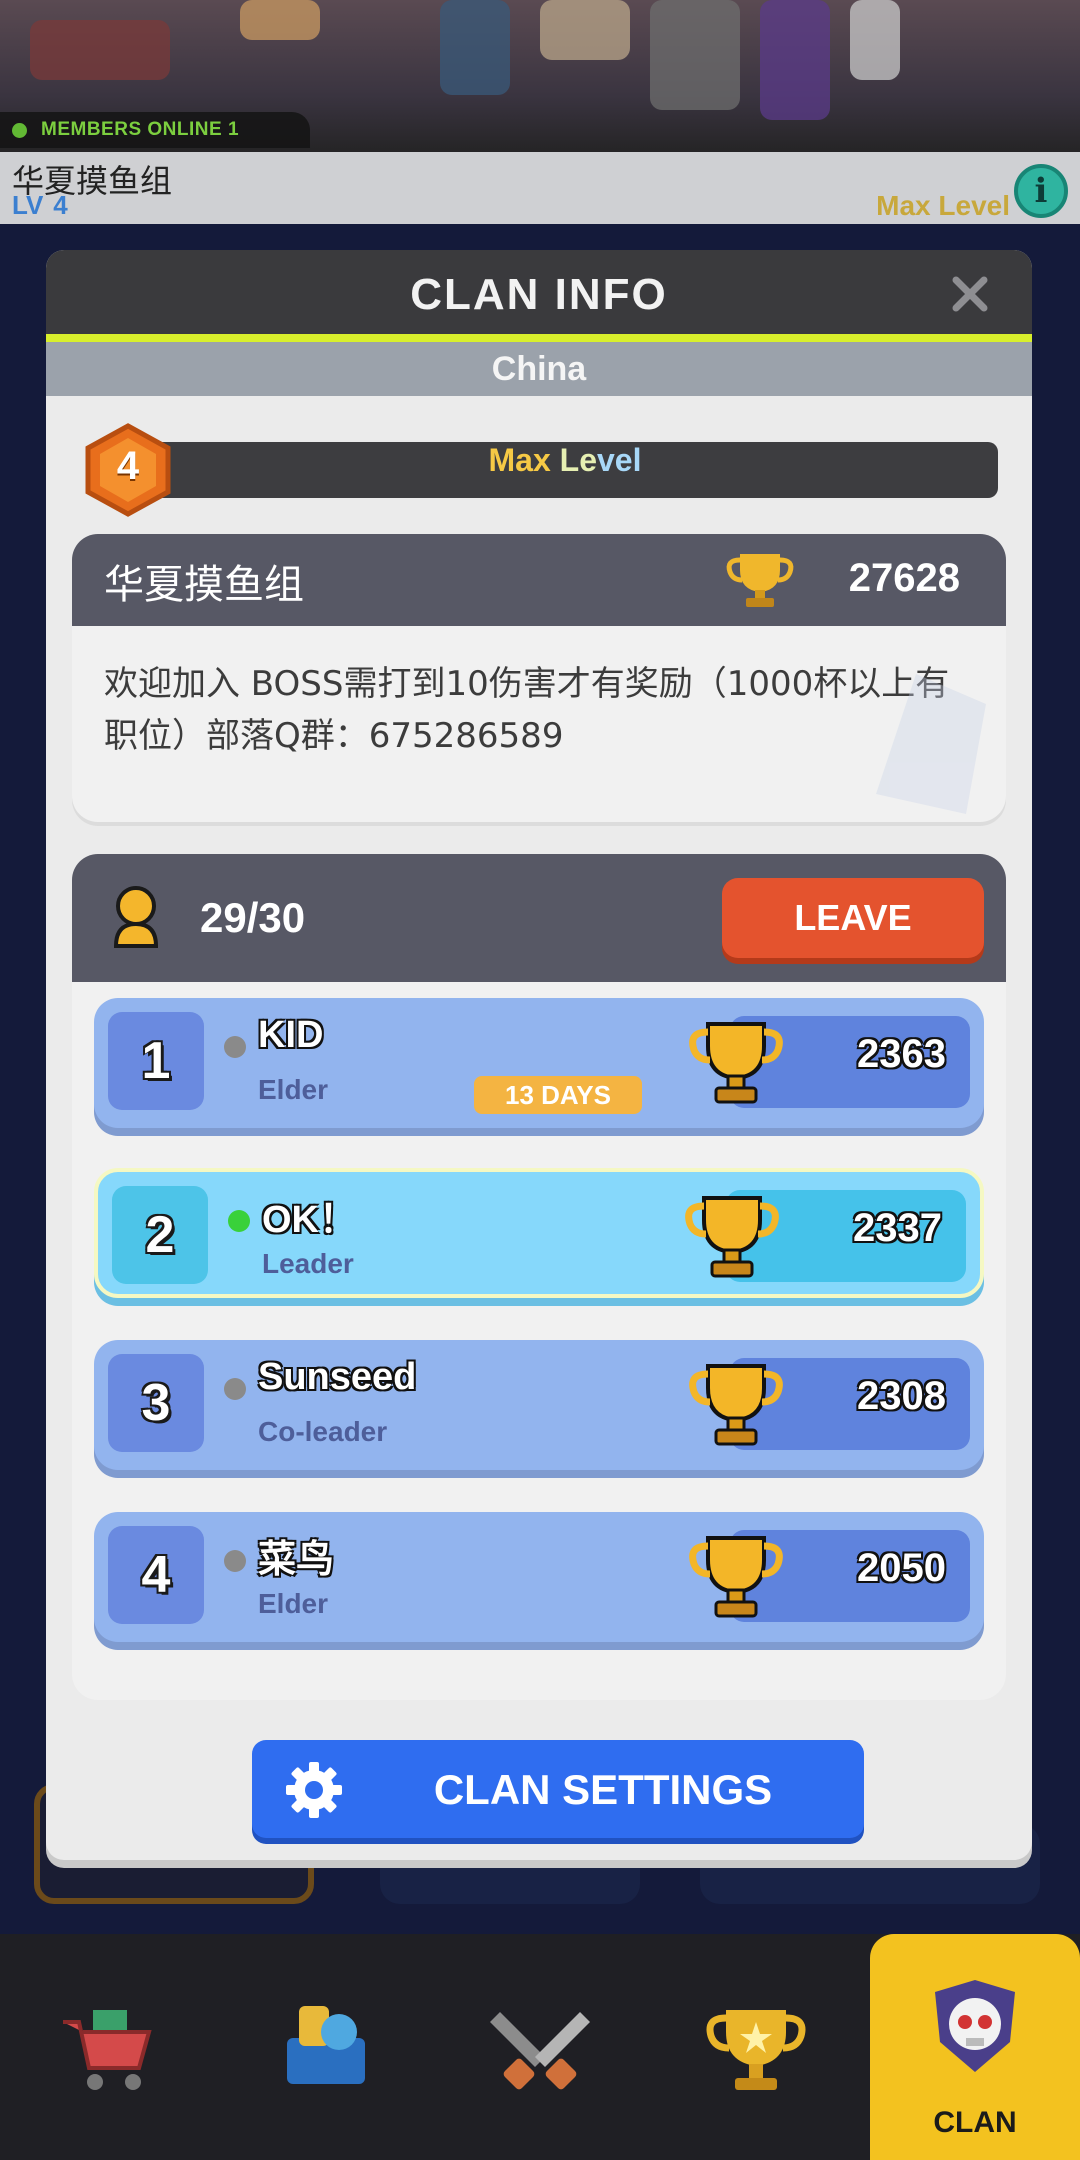  I want to click on level-prefix: LV, so click(28, 205).